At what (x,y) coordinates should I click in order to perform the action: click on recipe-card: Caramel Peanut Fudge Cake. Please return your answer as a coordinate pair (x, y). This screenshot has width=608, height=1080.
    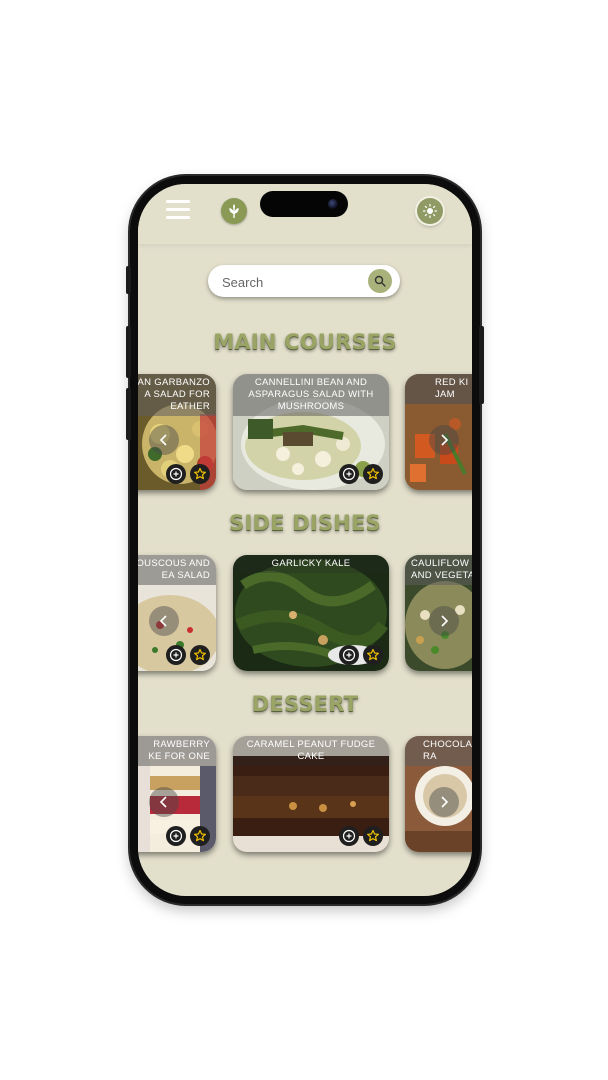
    Looking at the image, I should click on (311, 794).